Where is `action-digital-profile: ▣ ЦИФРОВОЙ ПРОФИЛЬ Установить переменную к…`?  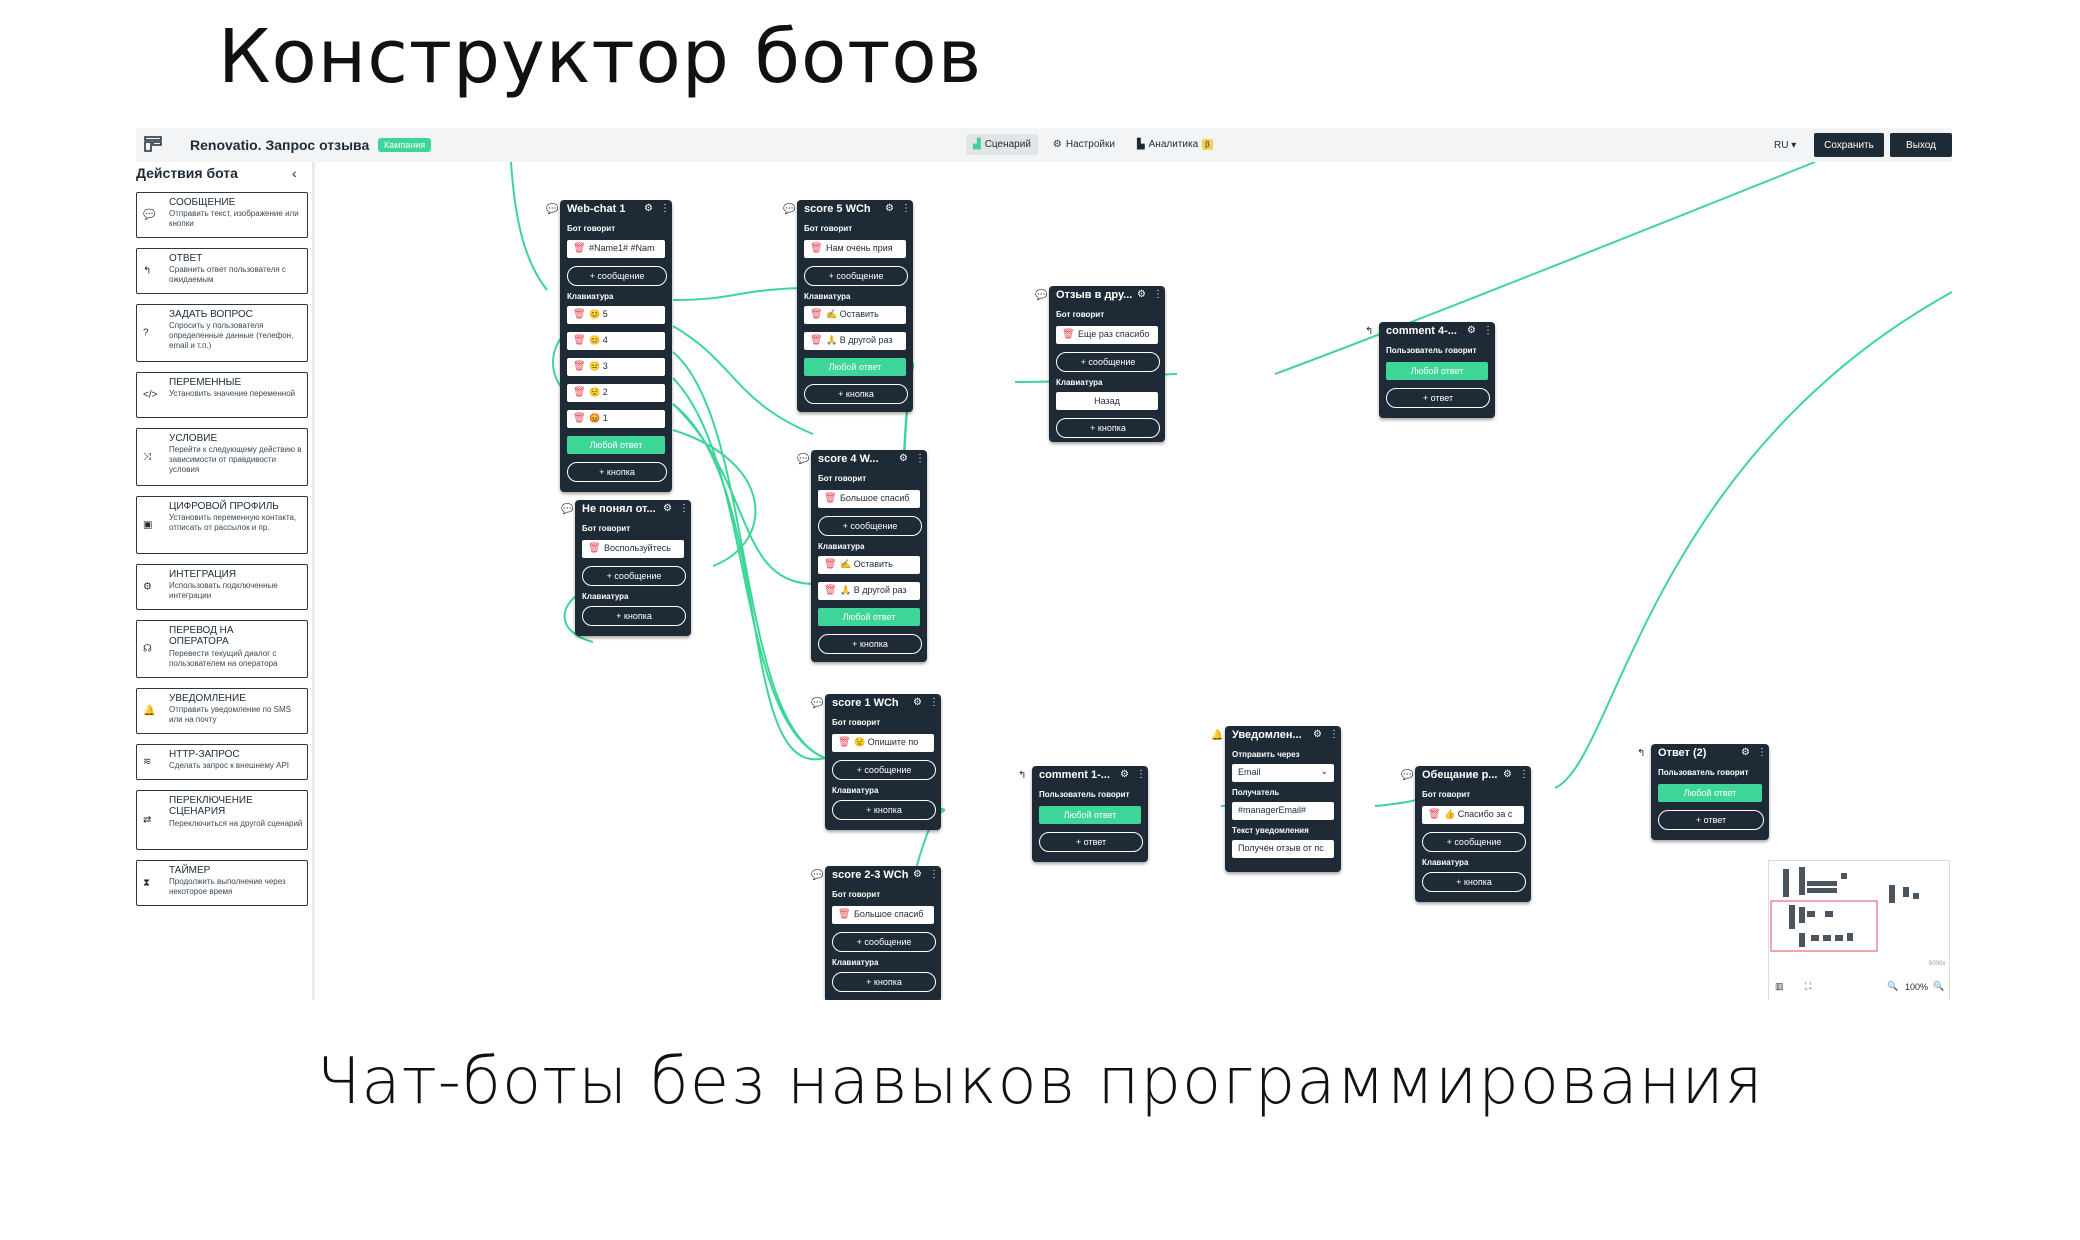
action-digital-profile: ▣ ЦИФРОВОЙ ПРОФИЛЬ Установить переменную к… is located at coordinates (222, 525).